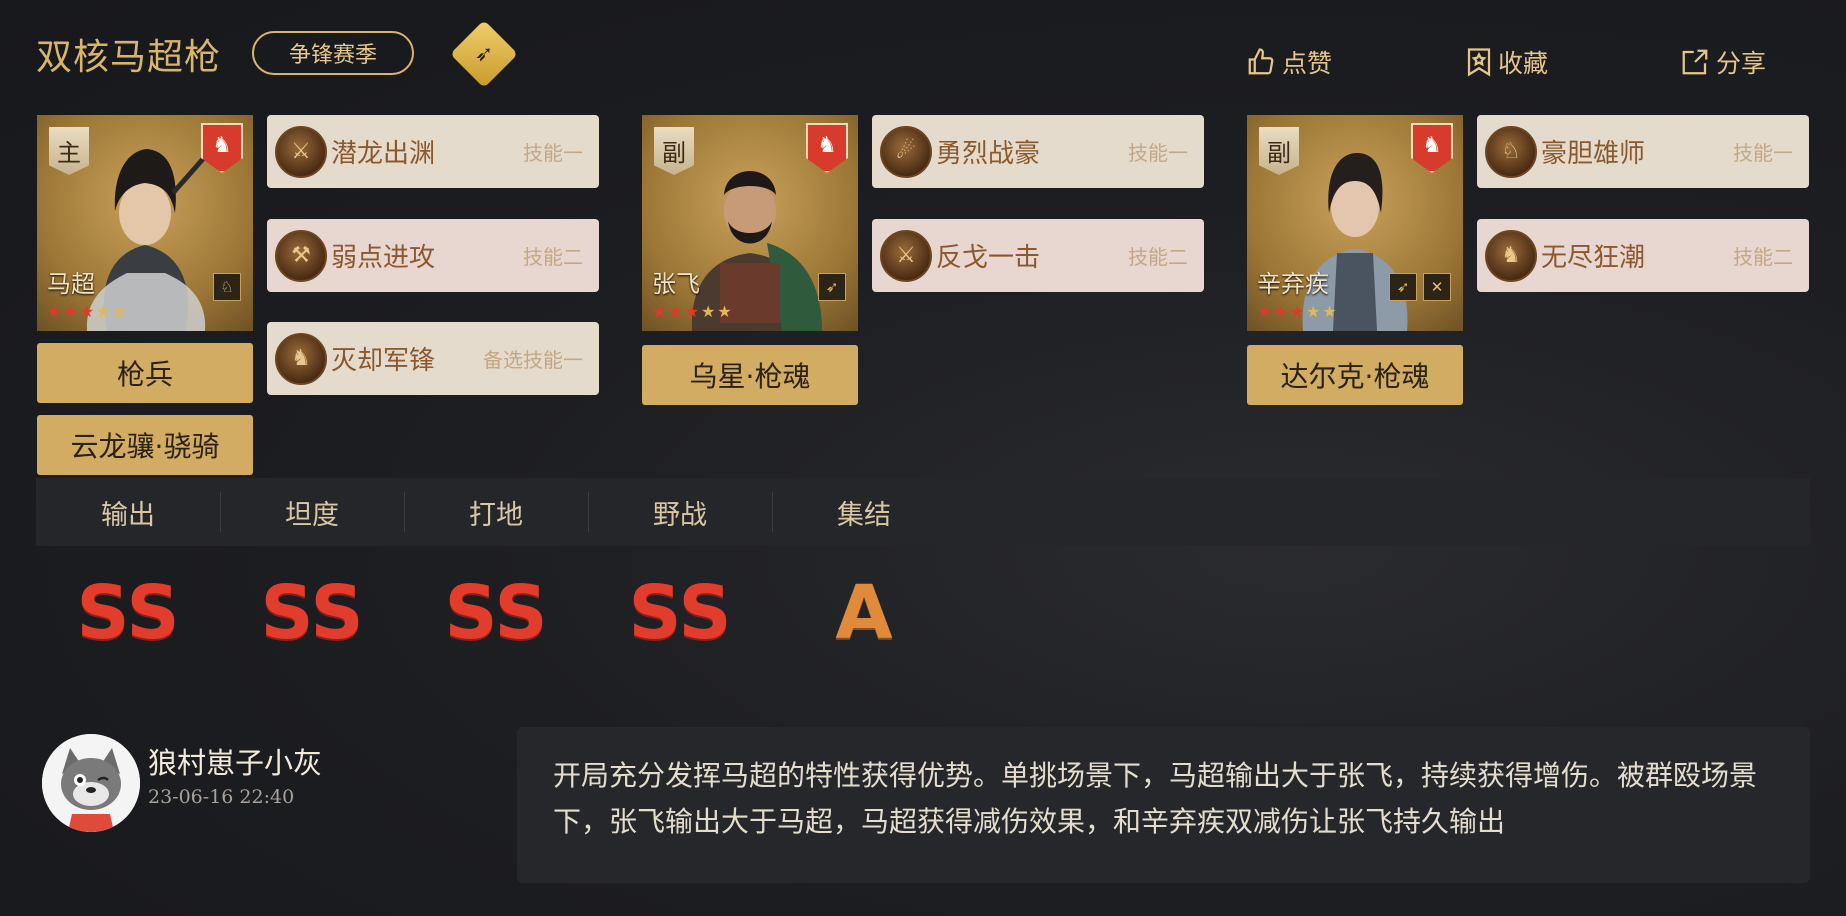  Describe the element at coordinates (864, 515) in the screenshot. I see `stat-label-rally: 集结` at that location.